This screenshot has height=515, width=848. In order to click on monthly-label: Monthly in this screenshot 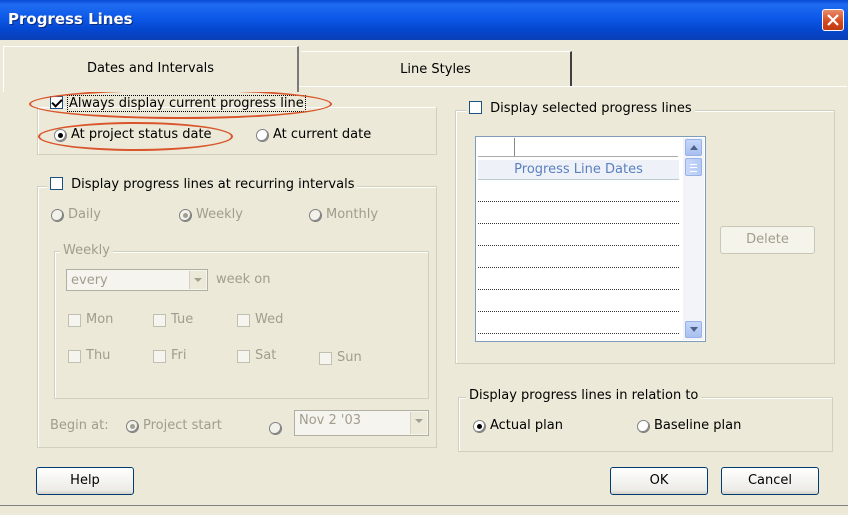, I will do `click(352, 214)`.